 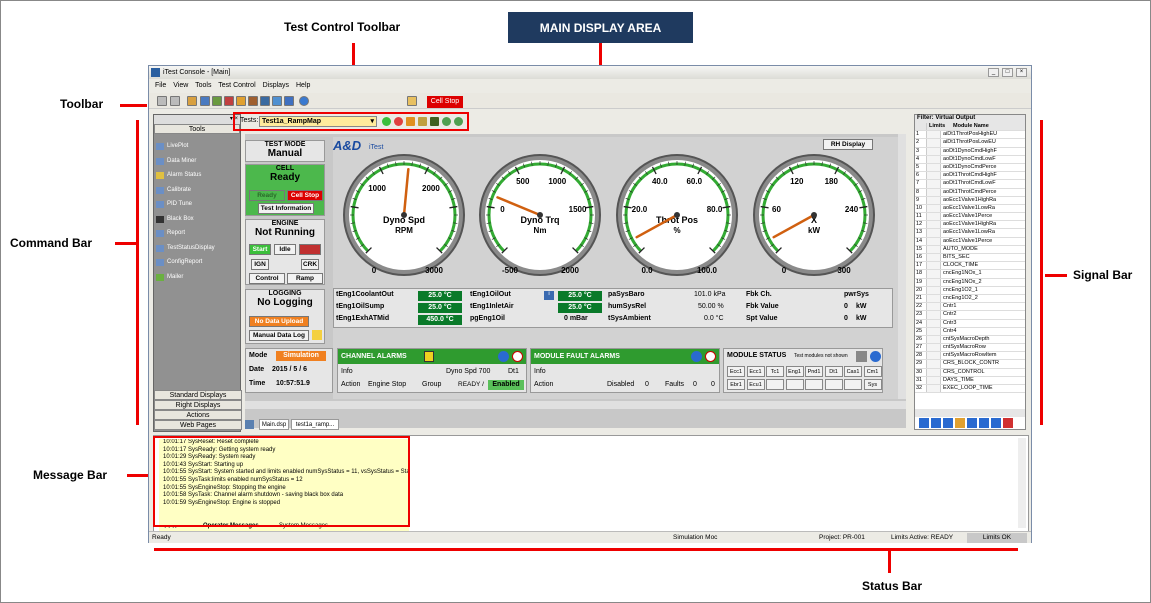 I want to click on signal-row: 1 aiDt1ThrotPosHighEU, so click(x=970, y=135).